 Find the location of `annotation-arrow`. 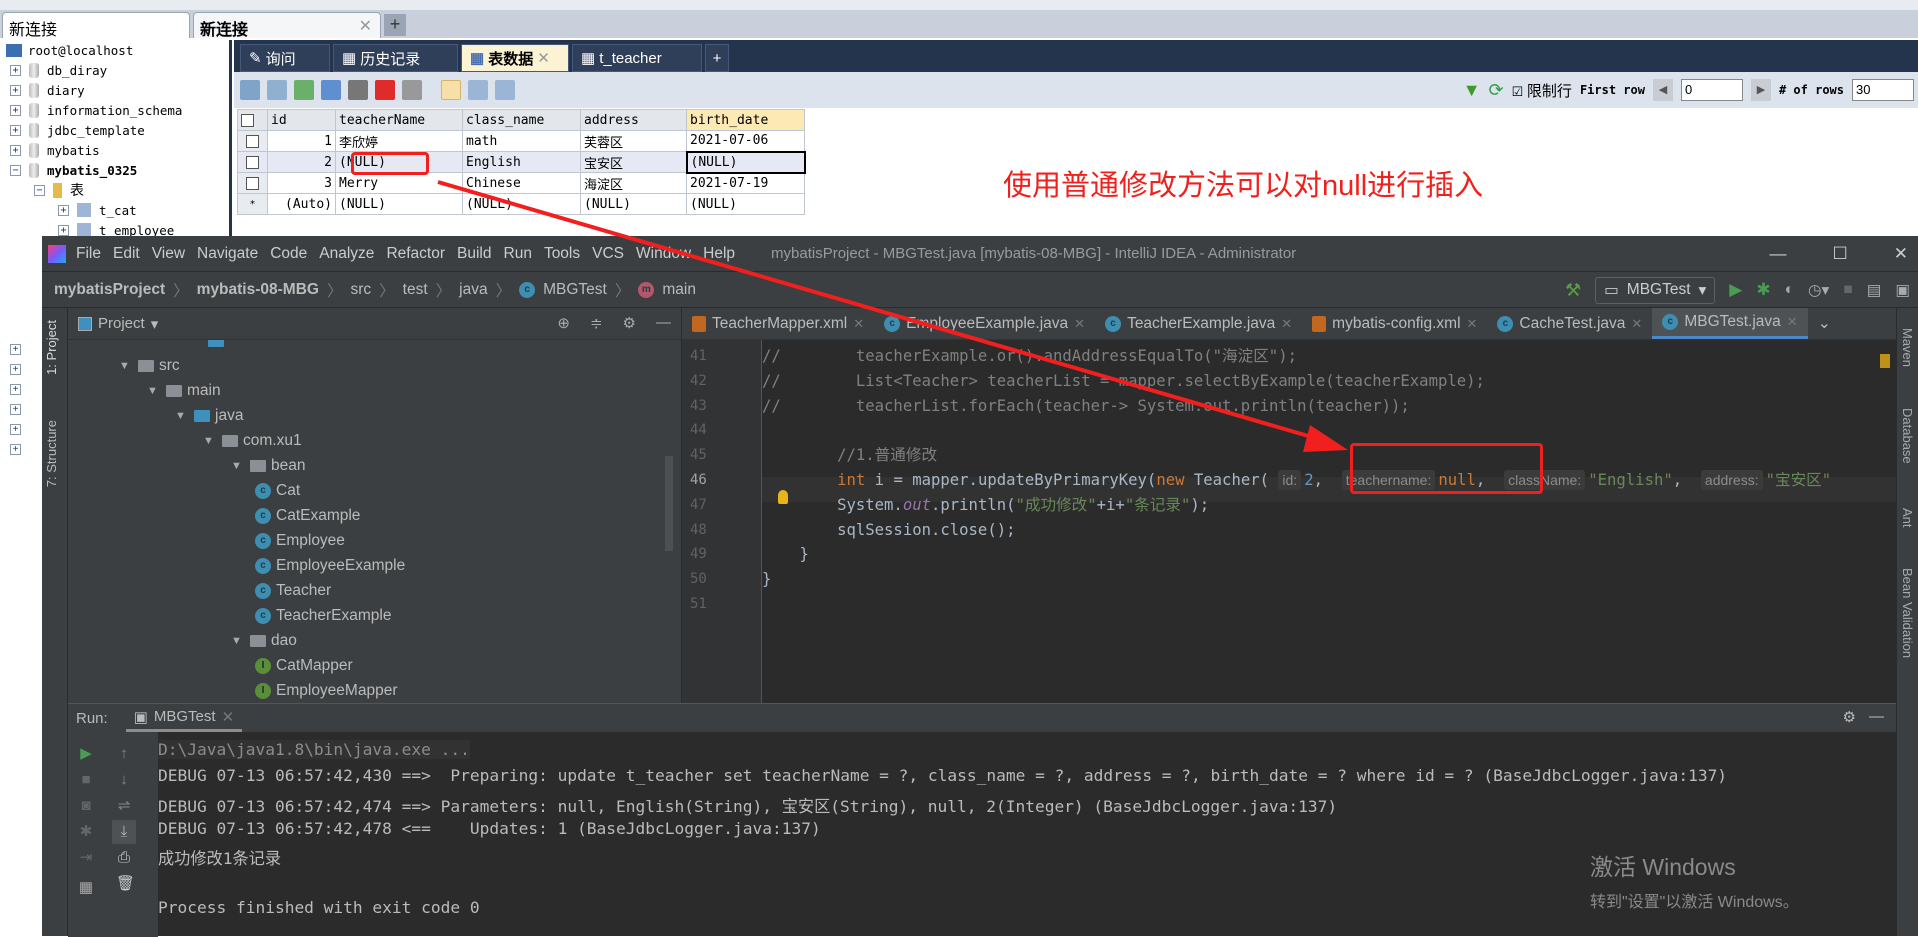

annotation-arrow is located at coordinates (892, 316).